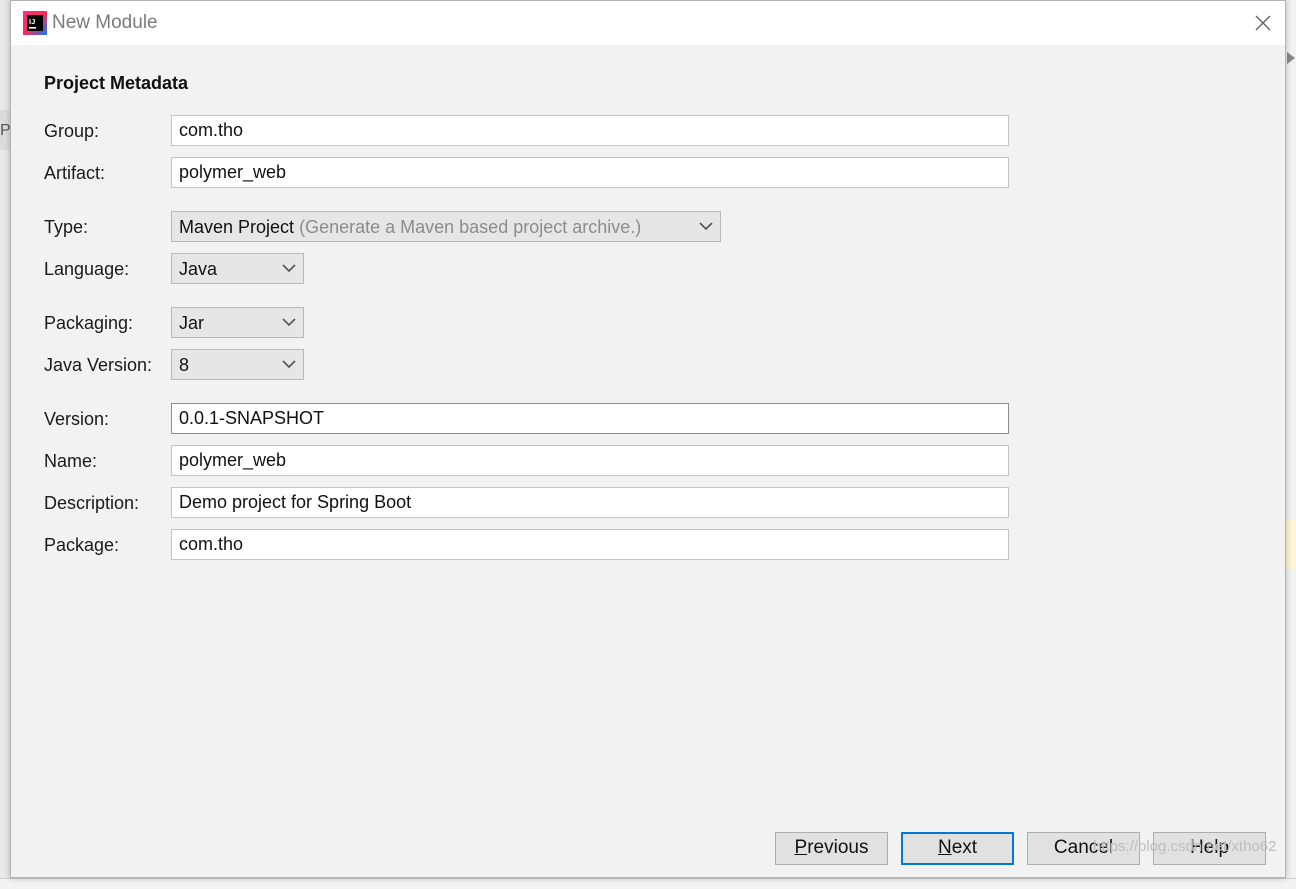 Image resolution: width=1296 pixels, height=889 pixels. I want to click on version-label: Version:, so click(77, 419).